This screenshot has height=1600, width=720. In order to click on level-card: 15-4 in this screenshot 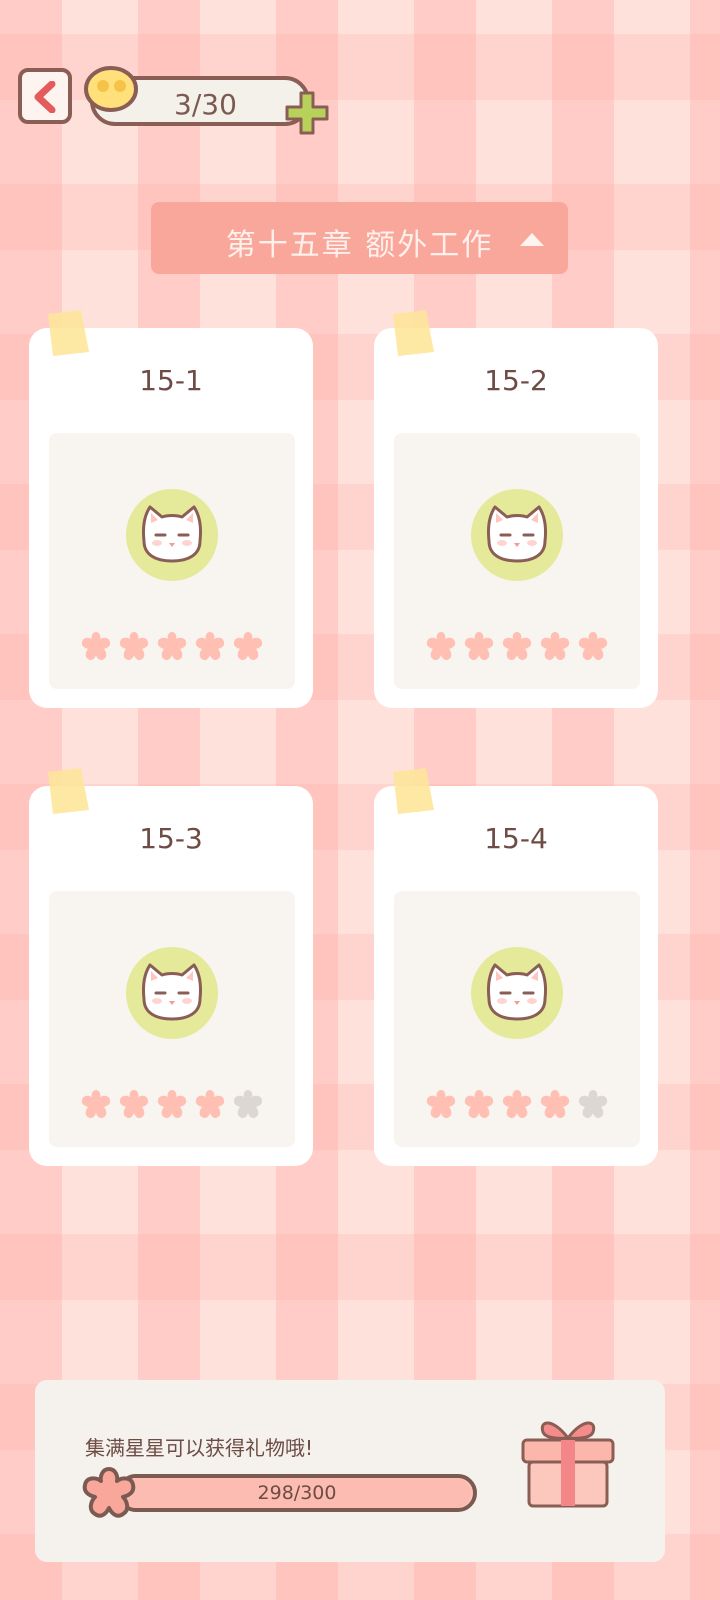, I will do `click(516, 967)`.